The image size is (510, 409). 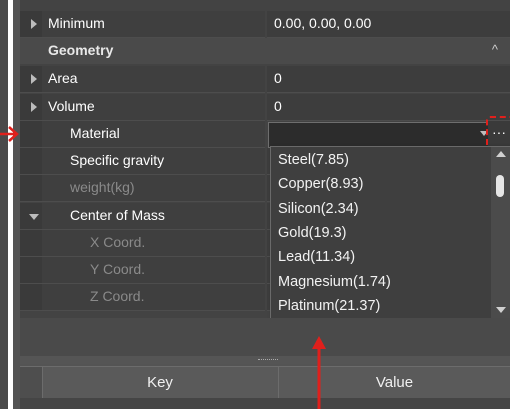 I want to click on section-title: Geometry, so click(x=81, y=50).